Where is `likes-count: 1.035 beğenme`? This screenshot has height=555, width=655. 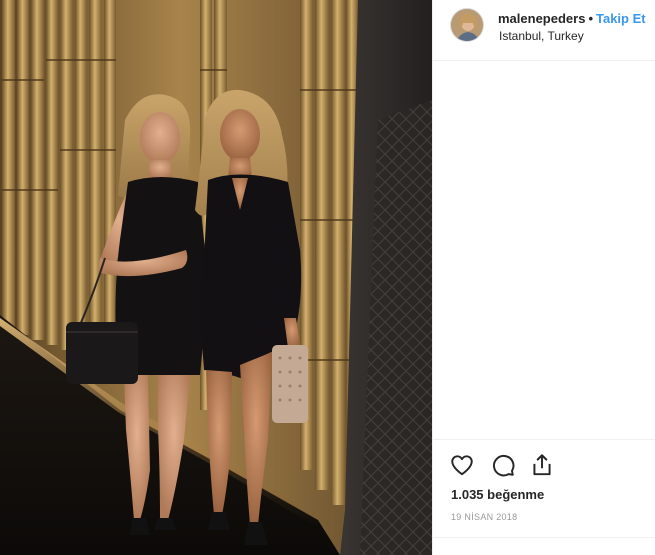
likes-count: 1.035 beğenme is located at coordinates (497, 494).